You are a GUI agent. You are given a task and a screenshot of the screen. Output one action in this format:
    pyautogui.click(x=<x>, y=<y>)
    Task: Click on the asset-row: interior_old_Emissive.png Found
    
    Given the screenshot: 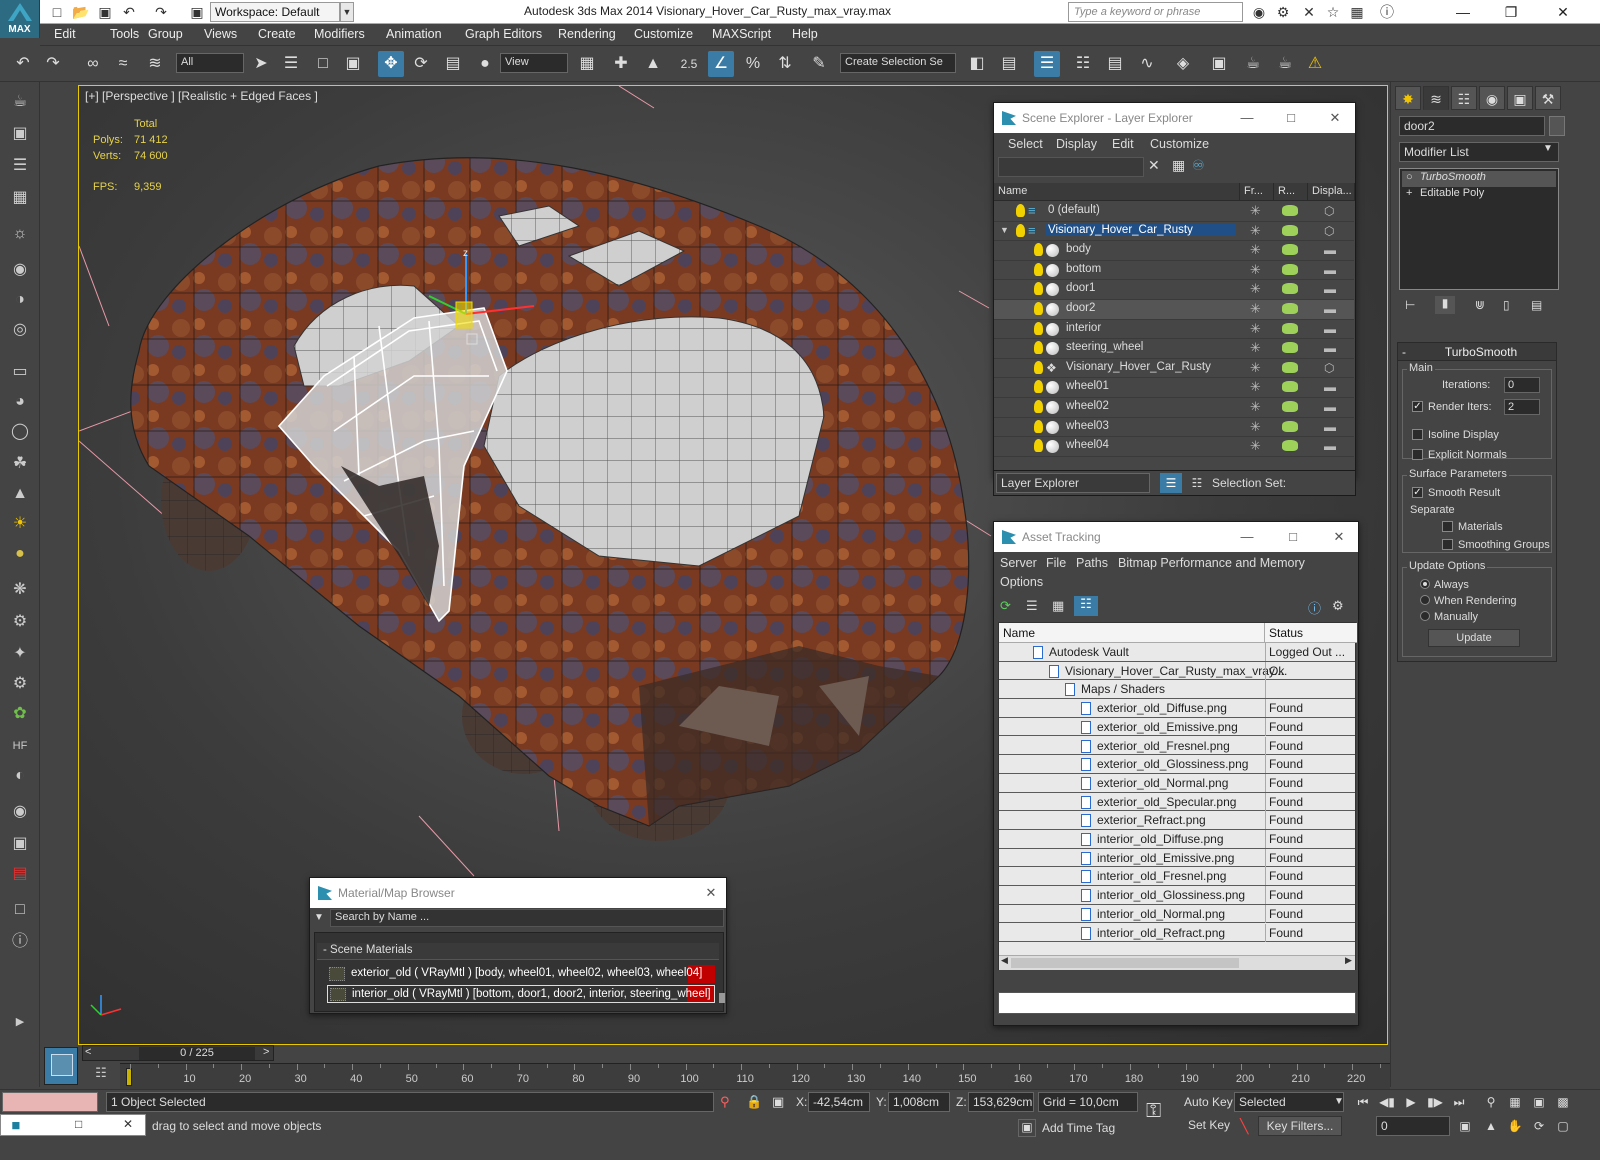 What is the action you would take?
    pyautogui.click(x=1177, y=858)
    